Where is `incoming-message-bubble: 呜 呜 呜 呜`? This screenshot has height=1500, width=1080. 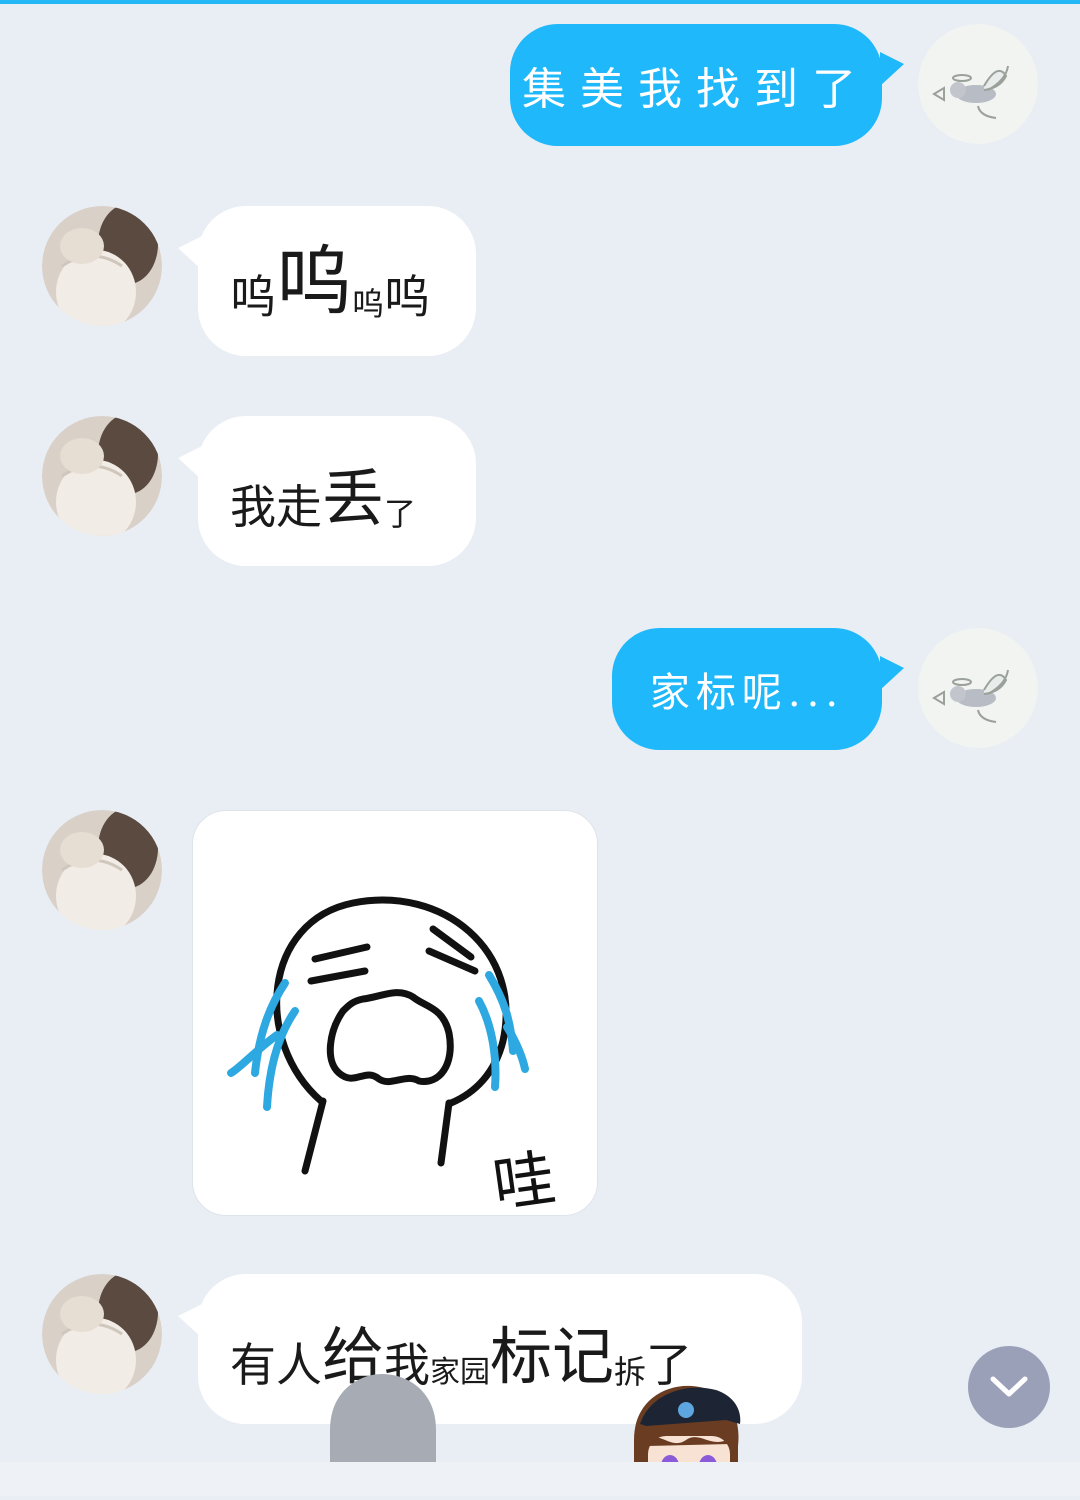
incoming-message-bubble: 呜 呜 呜 呜 is located at coordinates (337, 281).